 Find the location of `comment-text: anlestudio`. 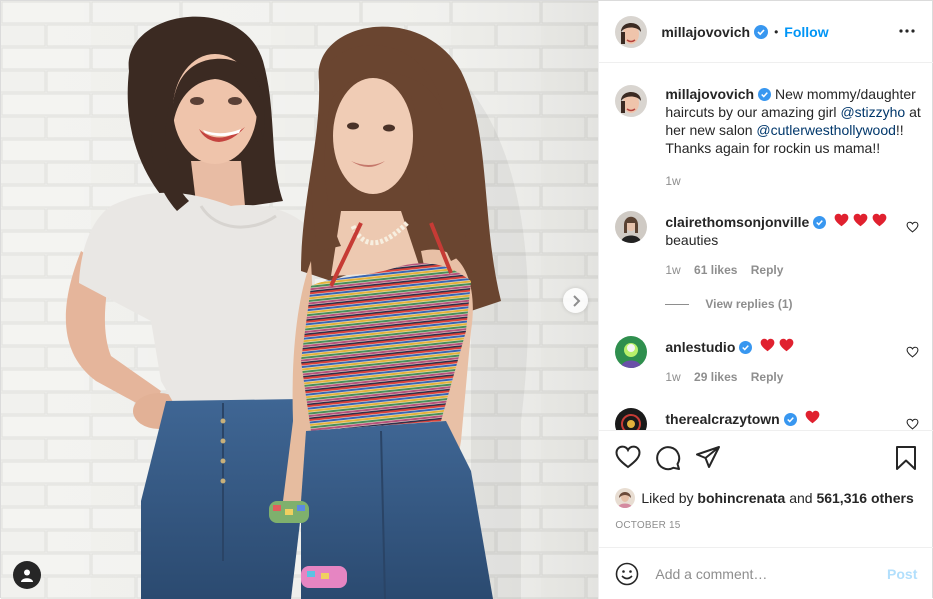

comment-text: anlestudio is located at coordinates (780, 347).